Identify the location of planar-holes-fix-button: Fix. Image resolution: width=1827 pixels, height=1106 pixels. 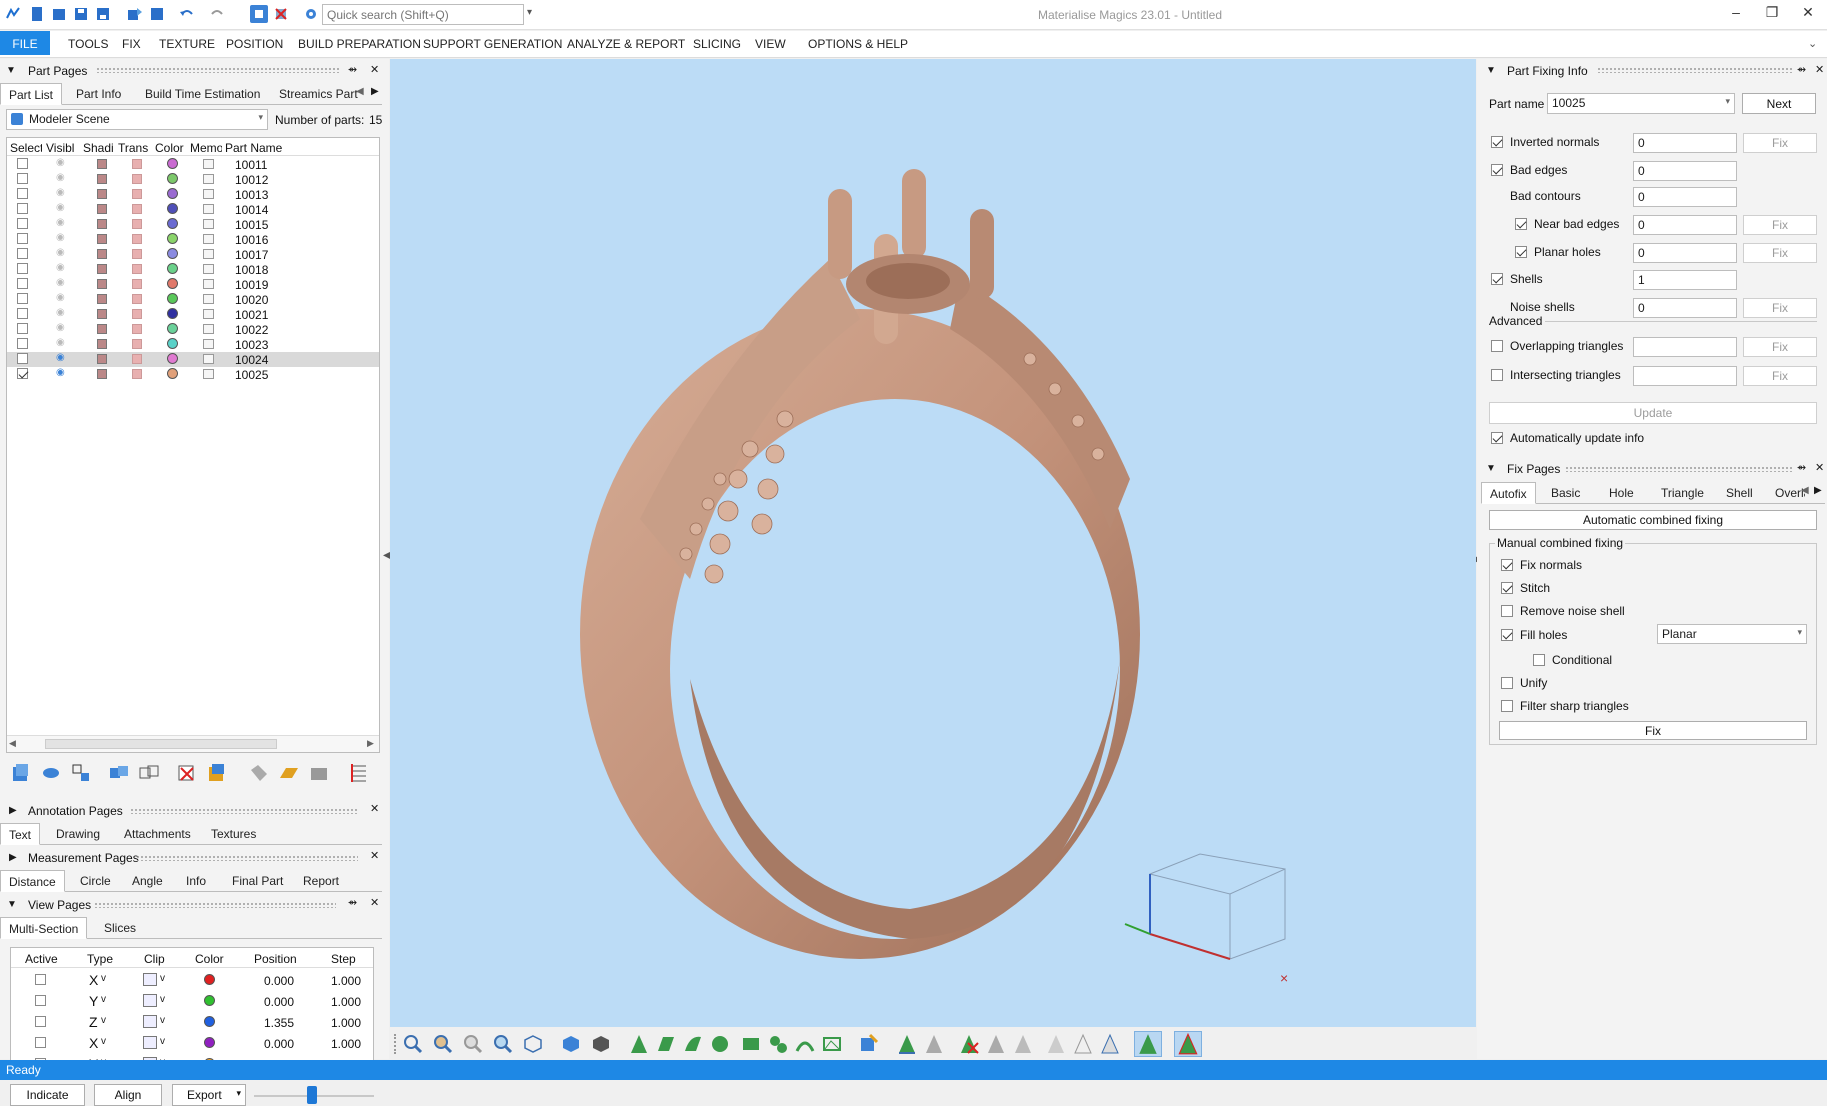
(1780, 253).